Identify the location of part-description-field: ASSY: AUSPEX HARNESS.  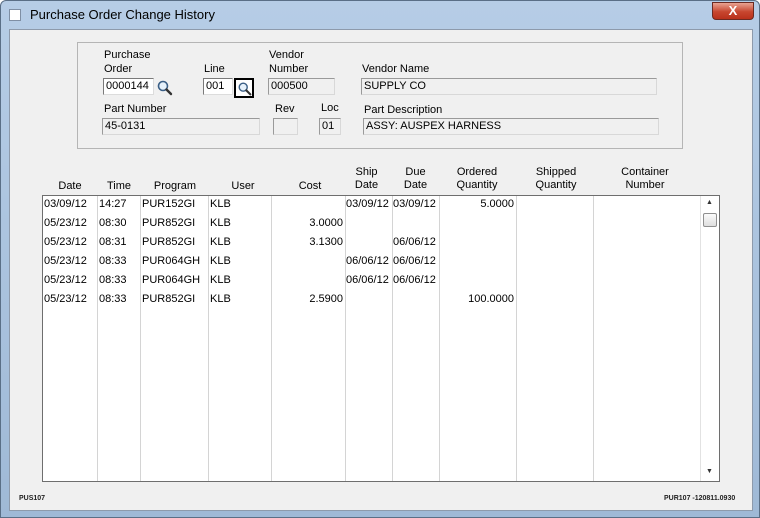
(511, 126).